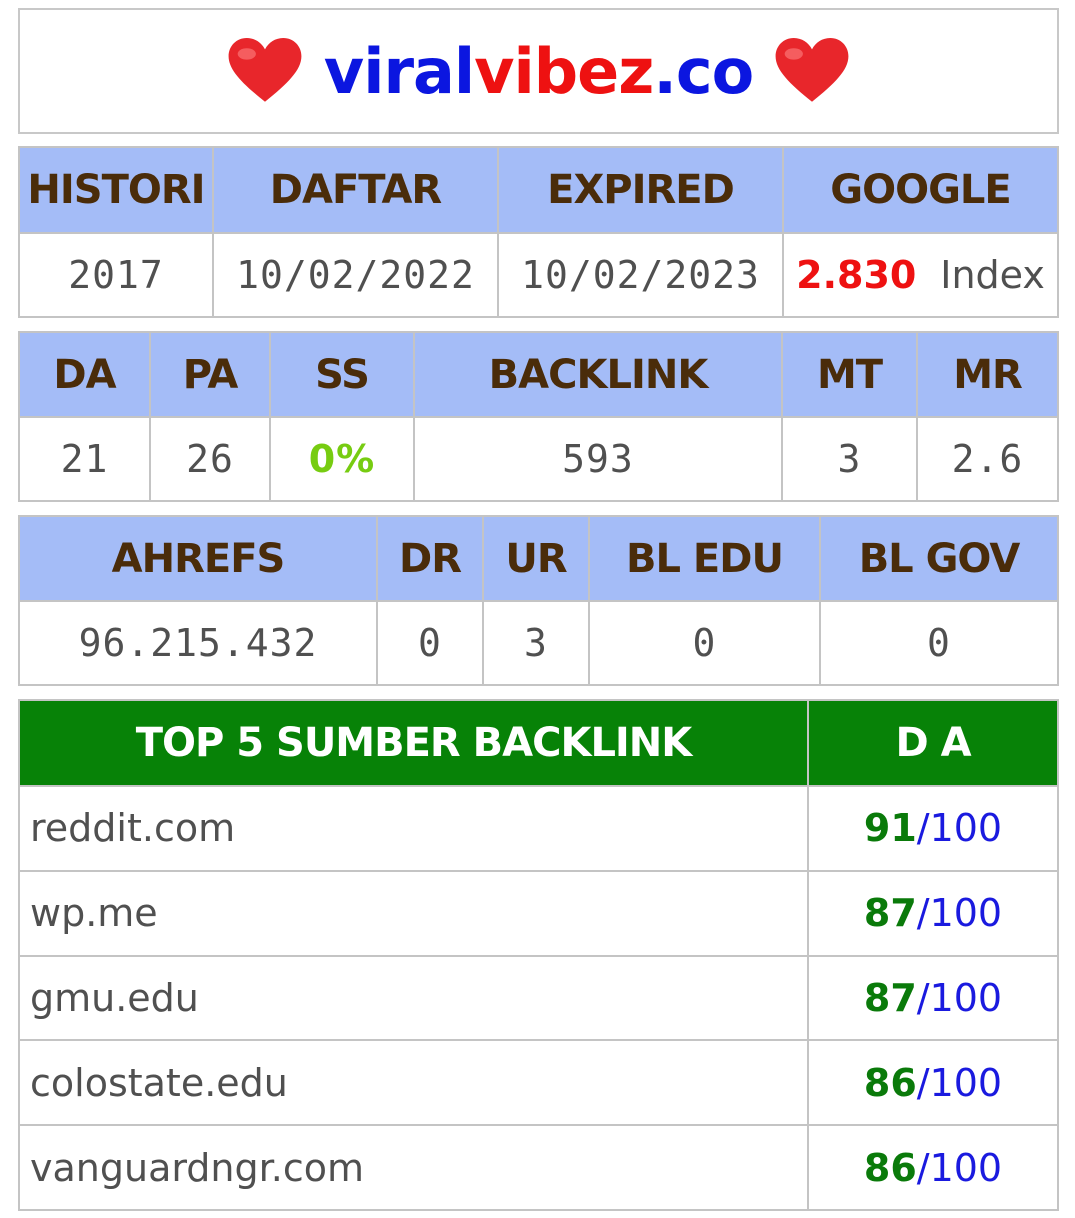 This screenshot has height=1218, width=1075. I want to click on source-da-value: 91, so click(890, 828).